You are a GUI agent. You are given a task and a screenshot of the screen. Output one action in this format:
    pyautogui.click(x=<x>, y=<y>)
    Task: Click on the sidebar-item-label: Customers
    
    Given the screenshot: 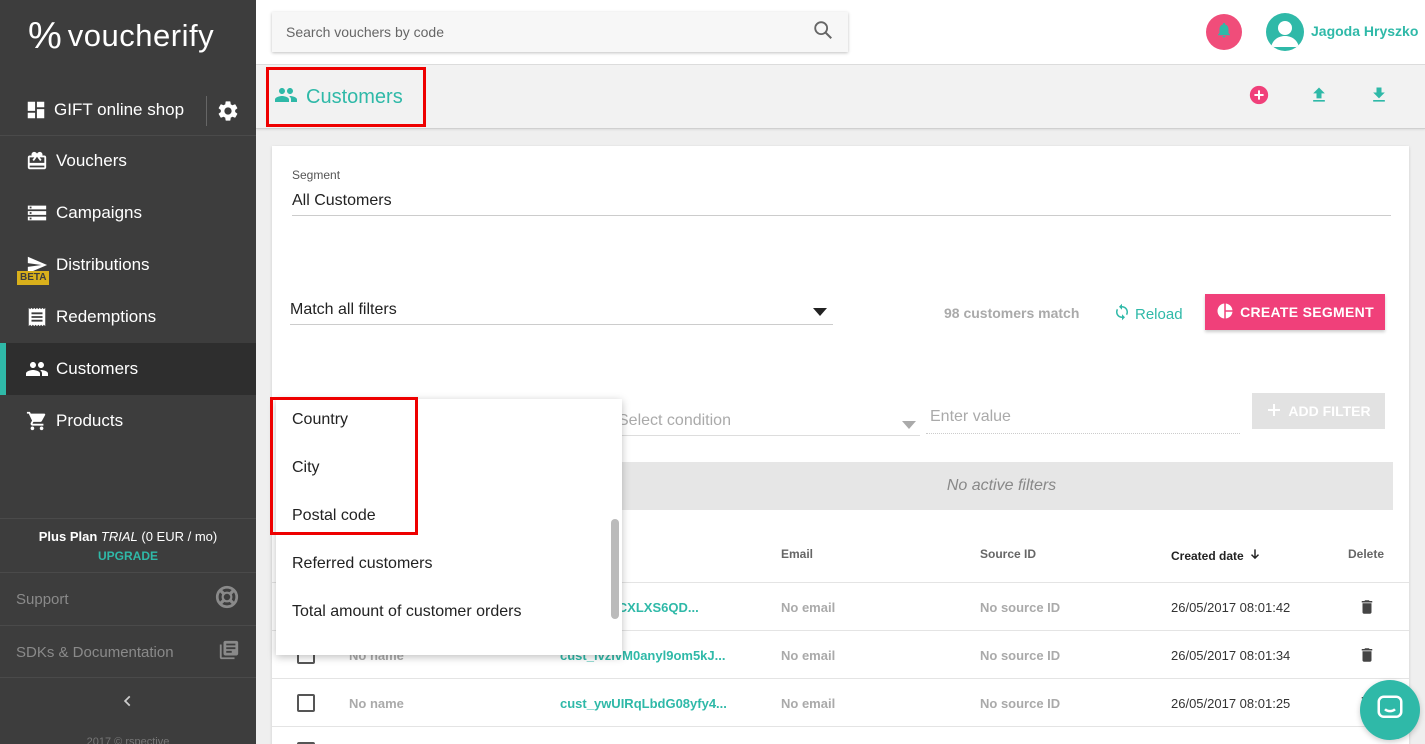 What is the action you would take?
    pyautogui.click(x=97, y=368)
    